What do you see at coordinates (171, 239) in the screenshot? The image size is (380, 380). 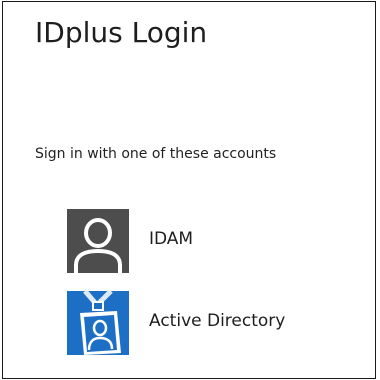 I see `account-label-idam: IDAM` at bounding box center [171, 239].